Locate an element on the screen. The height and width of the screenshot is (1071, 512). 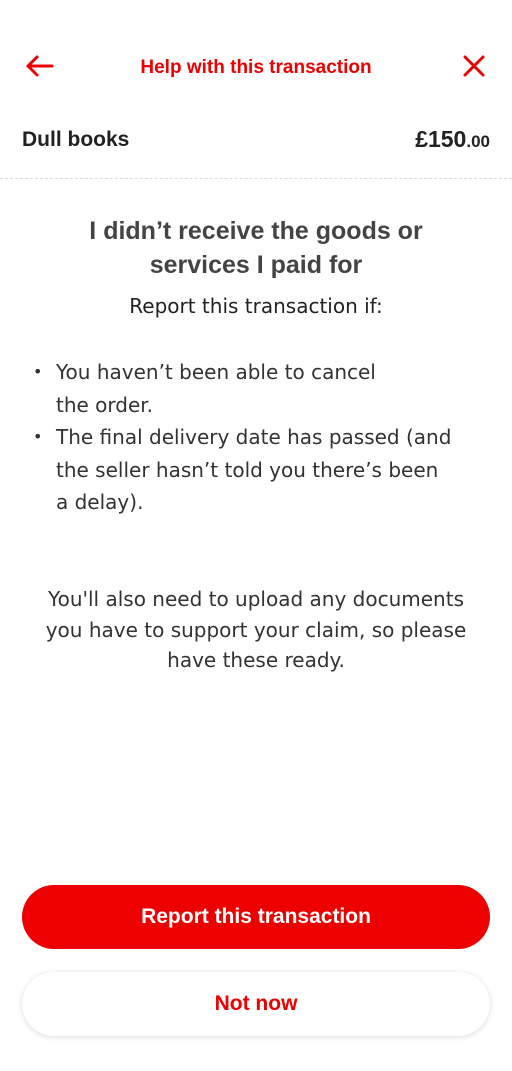
transaction-amount: £150.00 is located at coordinates (452, 139).